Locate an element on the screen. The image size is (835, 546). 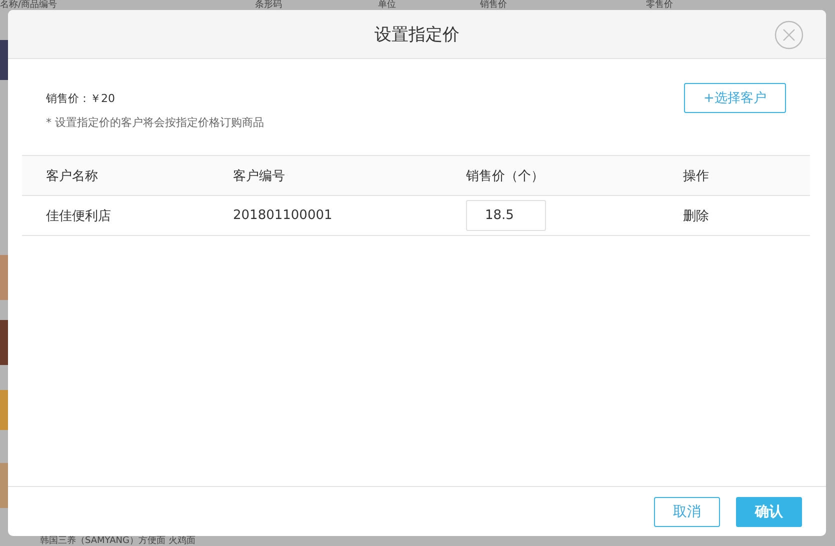
column-heading: 操作 is located at coordinates (696, 176).